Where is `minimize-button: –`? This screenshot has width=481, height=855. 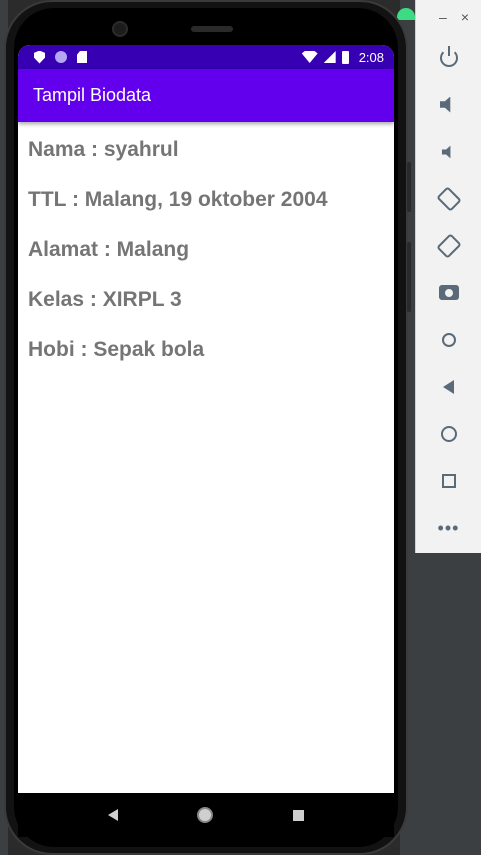 minimize-button: – is located at coordinates (443, 17).